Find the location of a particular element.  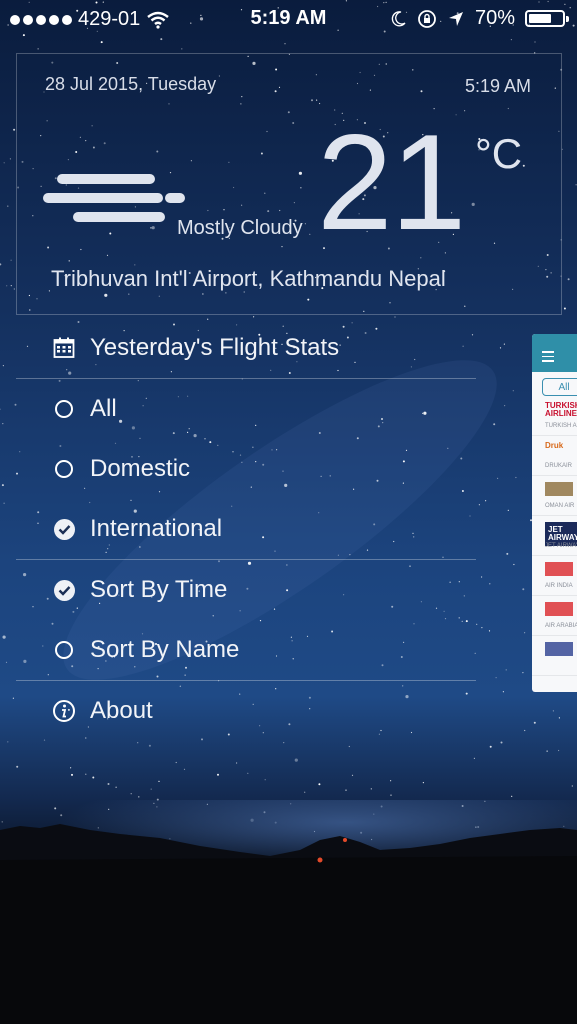

menu-header-label: Yesterday's Flight Stats is located at coordinates (215, 347).